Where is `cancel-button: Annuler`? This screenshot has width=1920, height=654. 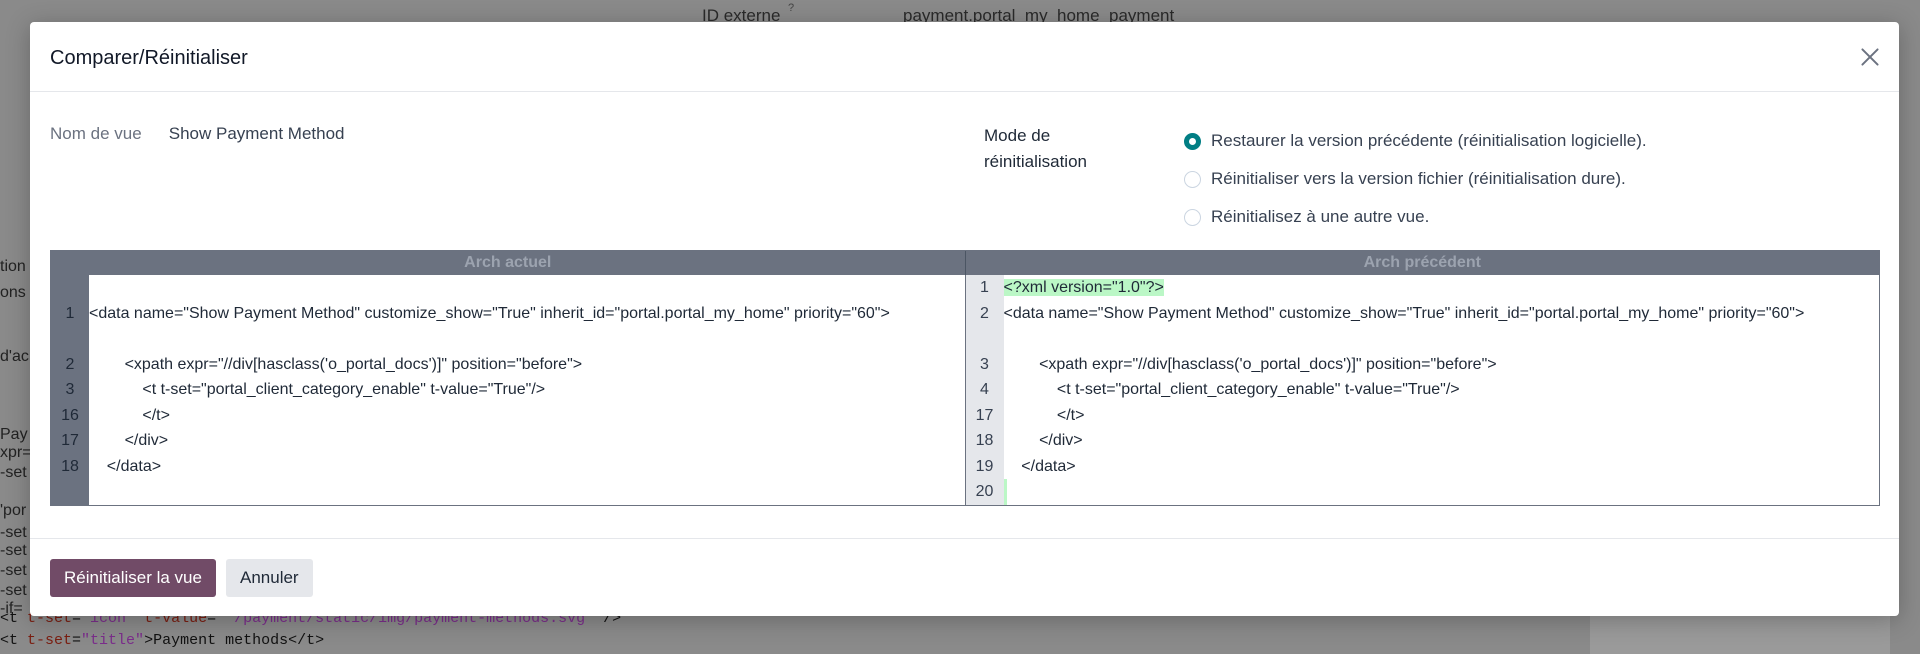 cancel-button: Annuler is located at coordinates (269, 578).